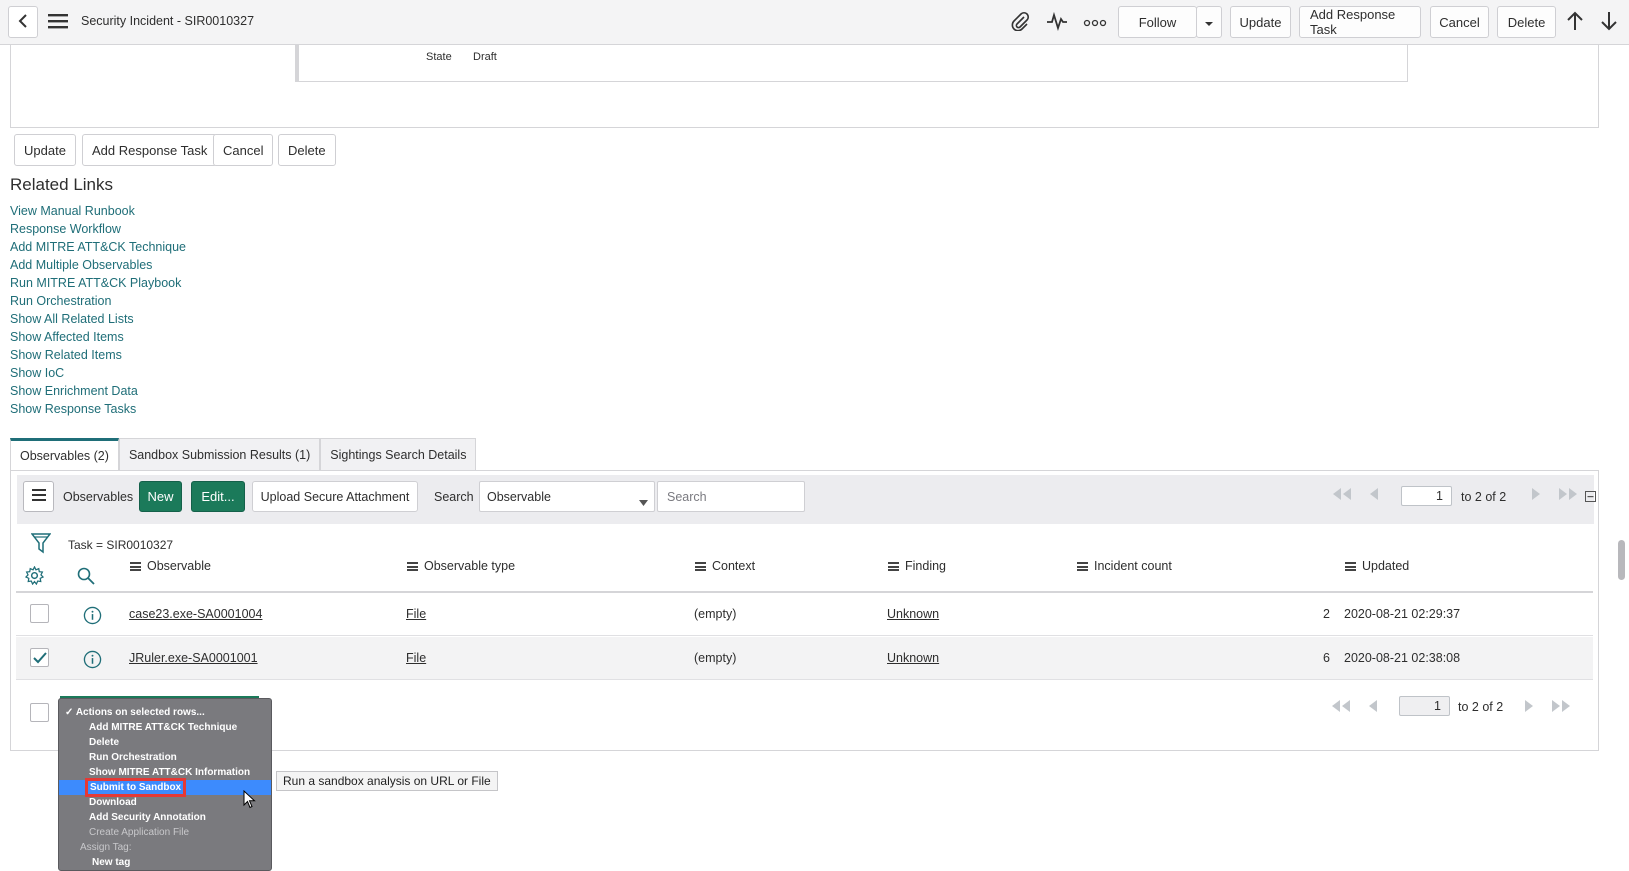 The height and width of the screenshot is (871, 1629). Describe the element at coordinates (1157, 22) in the screenshot. I see `follow-button: Follow` at that location.